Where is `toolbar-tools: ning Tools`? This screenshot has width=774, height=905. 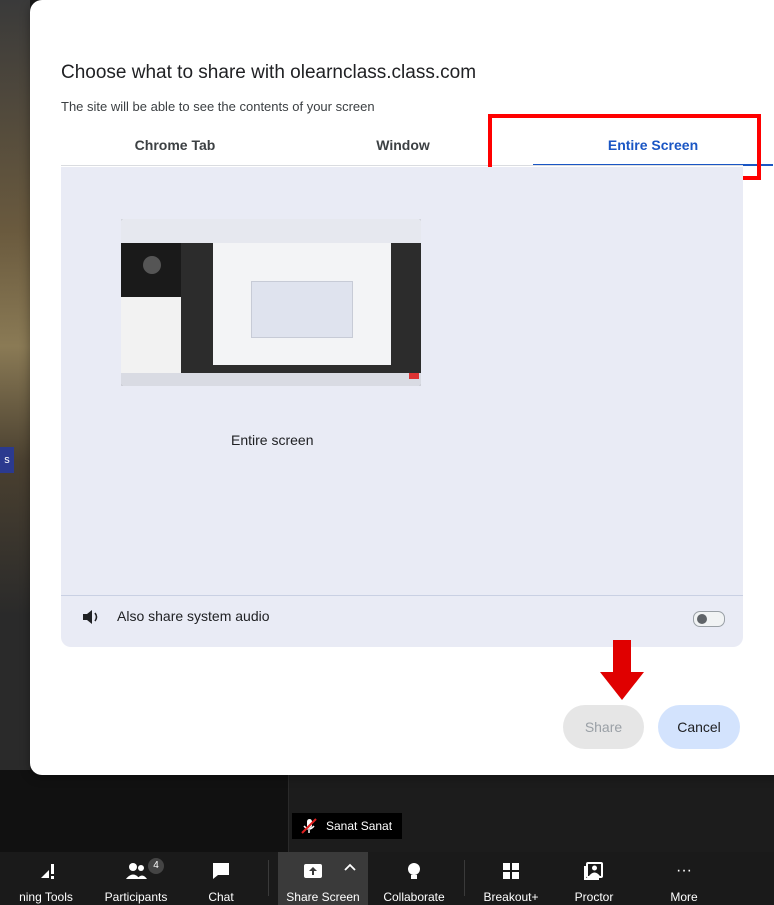 toolbar-tools: ning Tools is located at coordinates (46, 878).